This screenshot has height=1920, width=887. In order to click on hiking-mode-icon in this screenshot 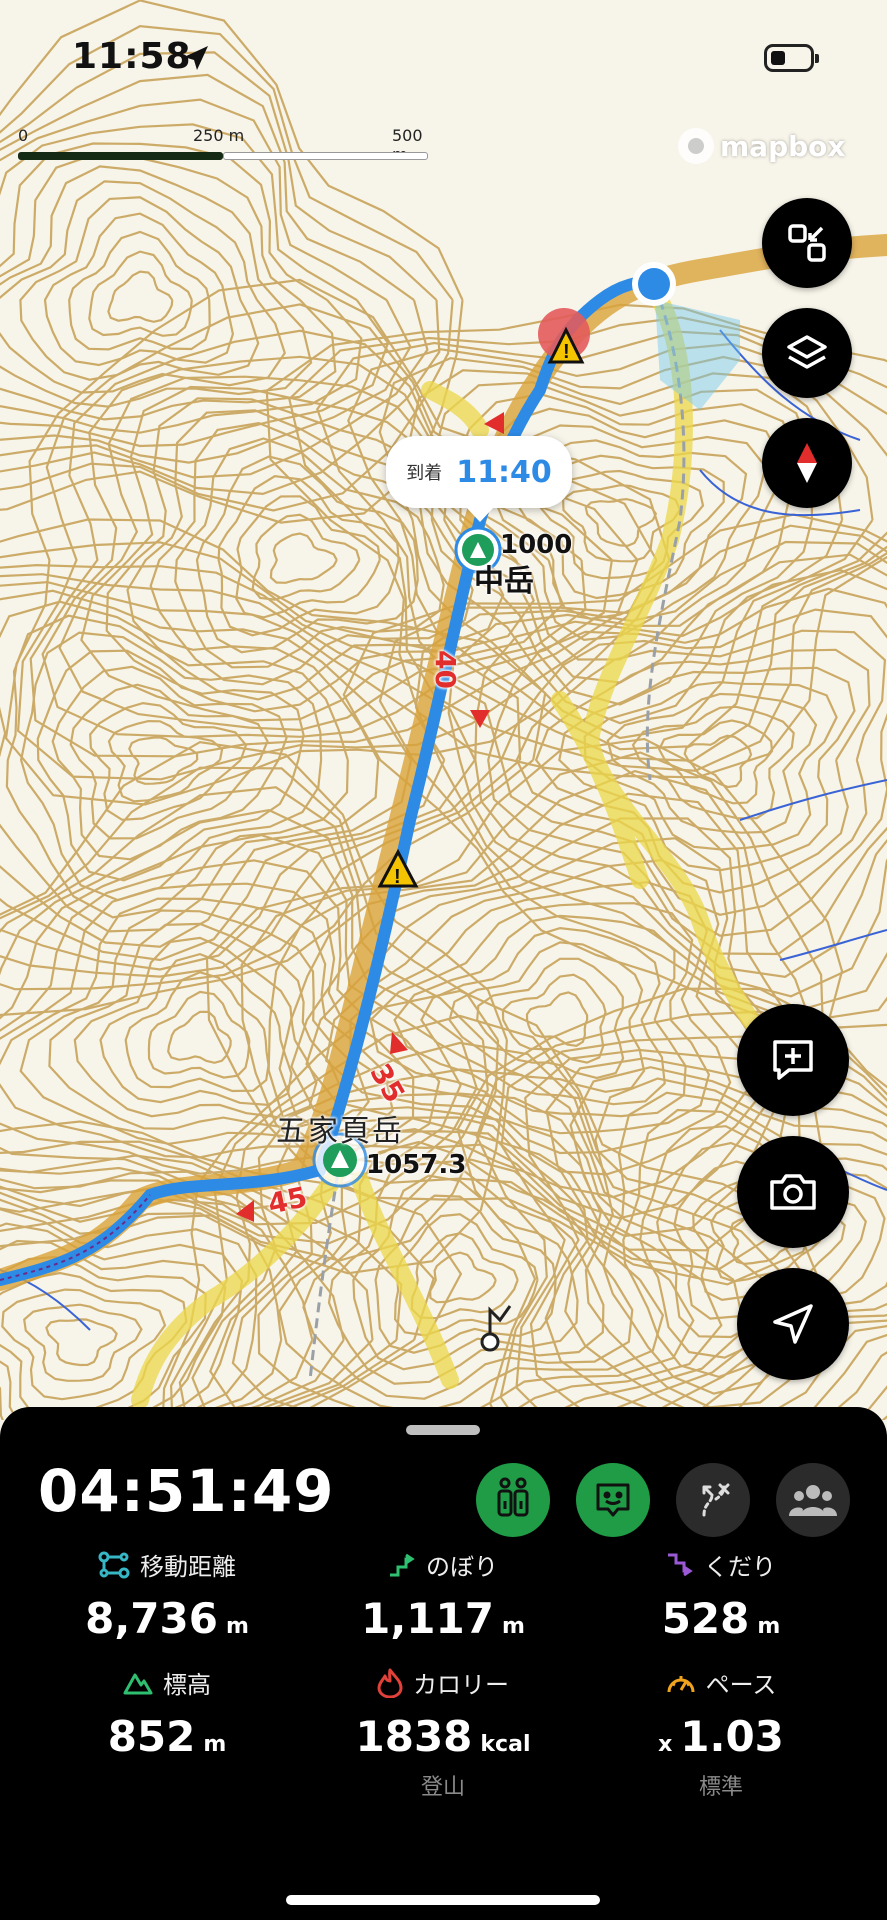, I will do `click(513, 1497)`.